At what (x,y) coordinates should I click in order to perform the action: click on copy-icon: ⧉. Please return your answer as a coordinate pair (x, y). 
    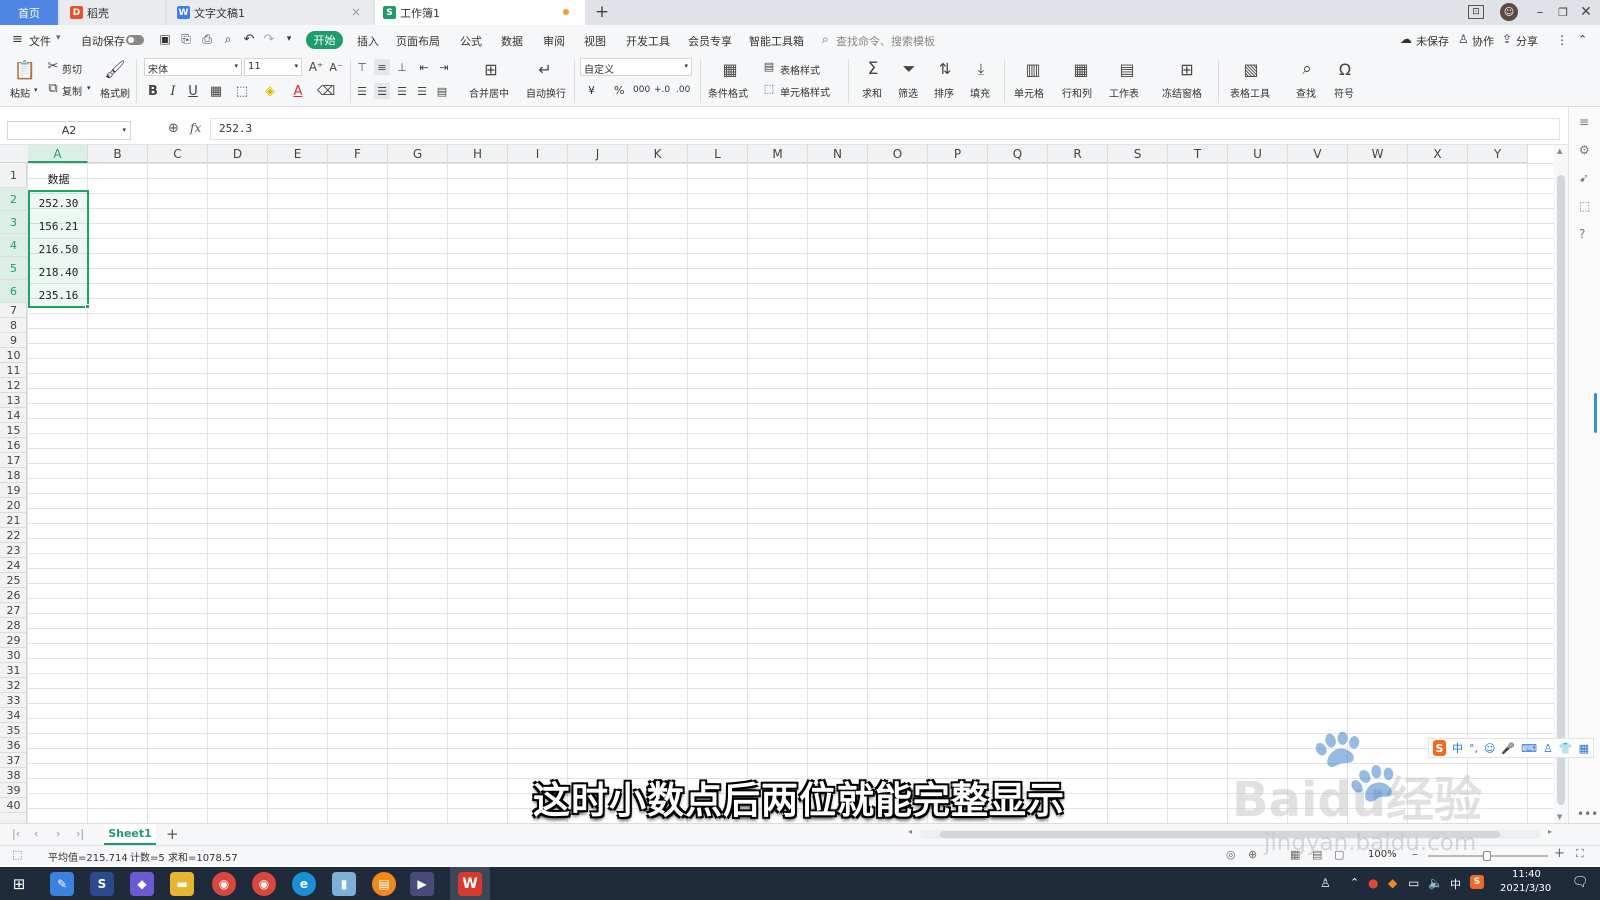
    Looking at the image, I should click on (53, 88).